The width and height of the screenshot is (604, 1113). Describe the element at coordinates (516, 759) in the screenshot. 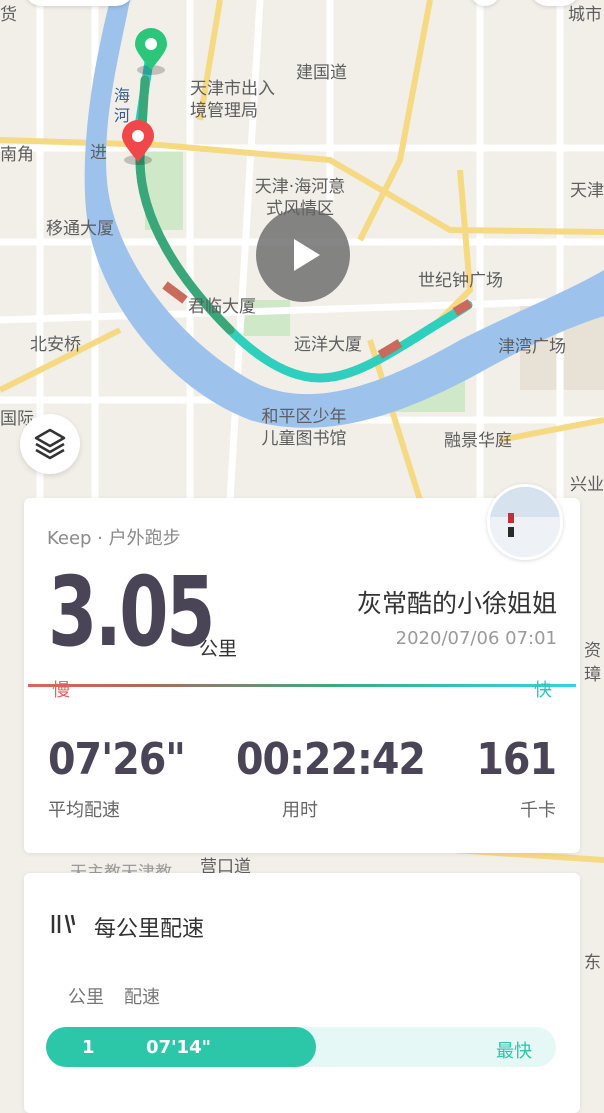

I see `calories-value: 161` at that location.